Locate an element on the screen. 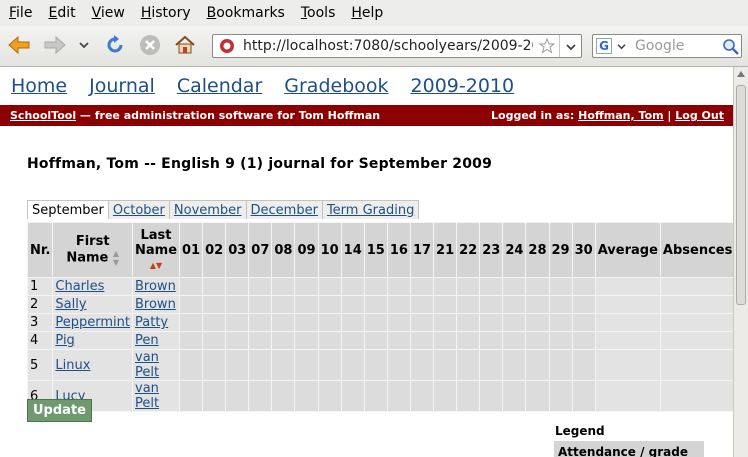 This screenshot has width=748, height=457. tab-term-grading: Term Grading is located at coordinates (370, 209).